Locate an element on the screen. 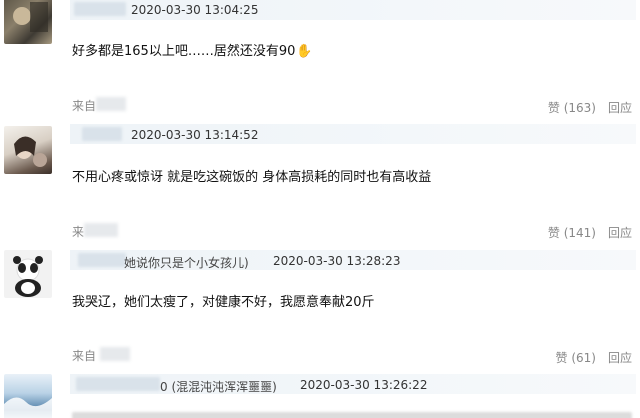 The height and width of the screenshot is (418, 640). comment-actions: 赞 (61) 回应 is located at coordinates (588, 357).